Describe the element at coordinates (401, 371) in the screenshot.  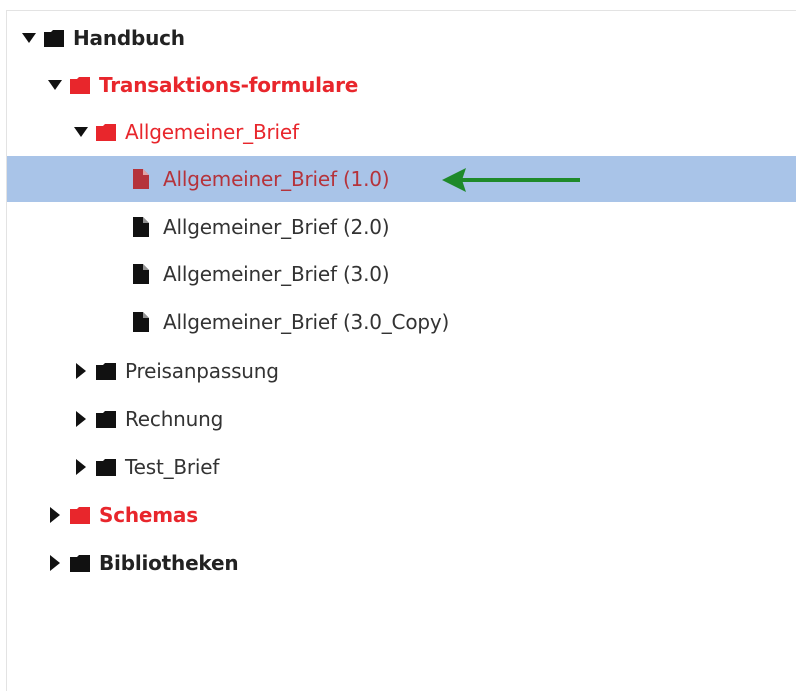
I see `tree-item-preisanpassung: Preisanpassung` at that location.